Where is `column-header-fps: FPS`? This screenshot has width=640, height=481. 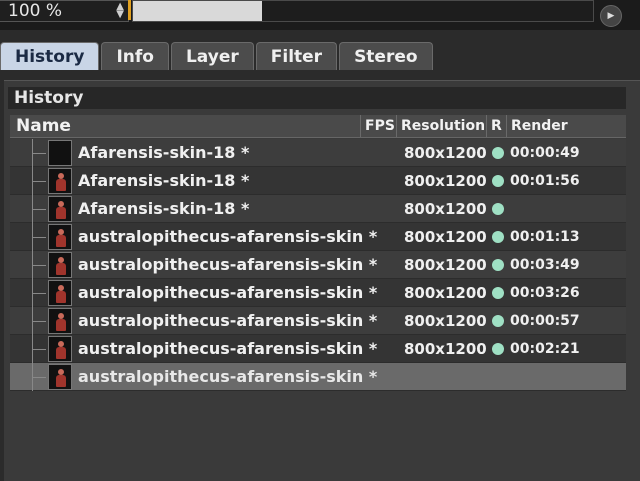
column-header-fps: FPS is located at coordinates (378, 126).